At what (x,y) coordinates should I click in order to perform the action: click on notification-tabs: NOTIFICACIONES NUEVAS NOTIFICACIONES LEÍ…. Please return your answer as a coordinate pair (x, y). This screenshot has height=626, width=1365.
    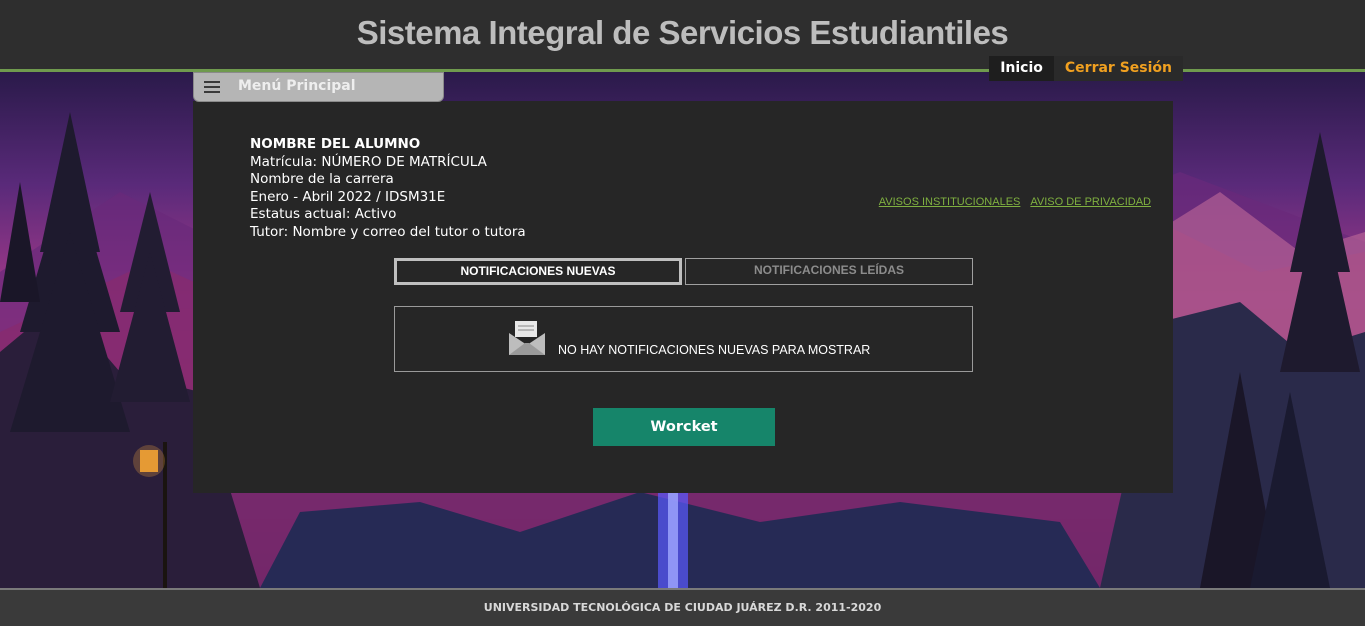
    Looking at the image, I should click on (683, 271).